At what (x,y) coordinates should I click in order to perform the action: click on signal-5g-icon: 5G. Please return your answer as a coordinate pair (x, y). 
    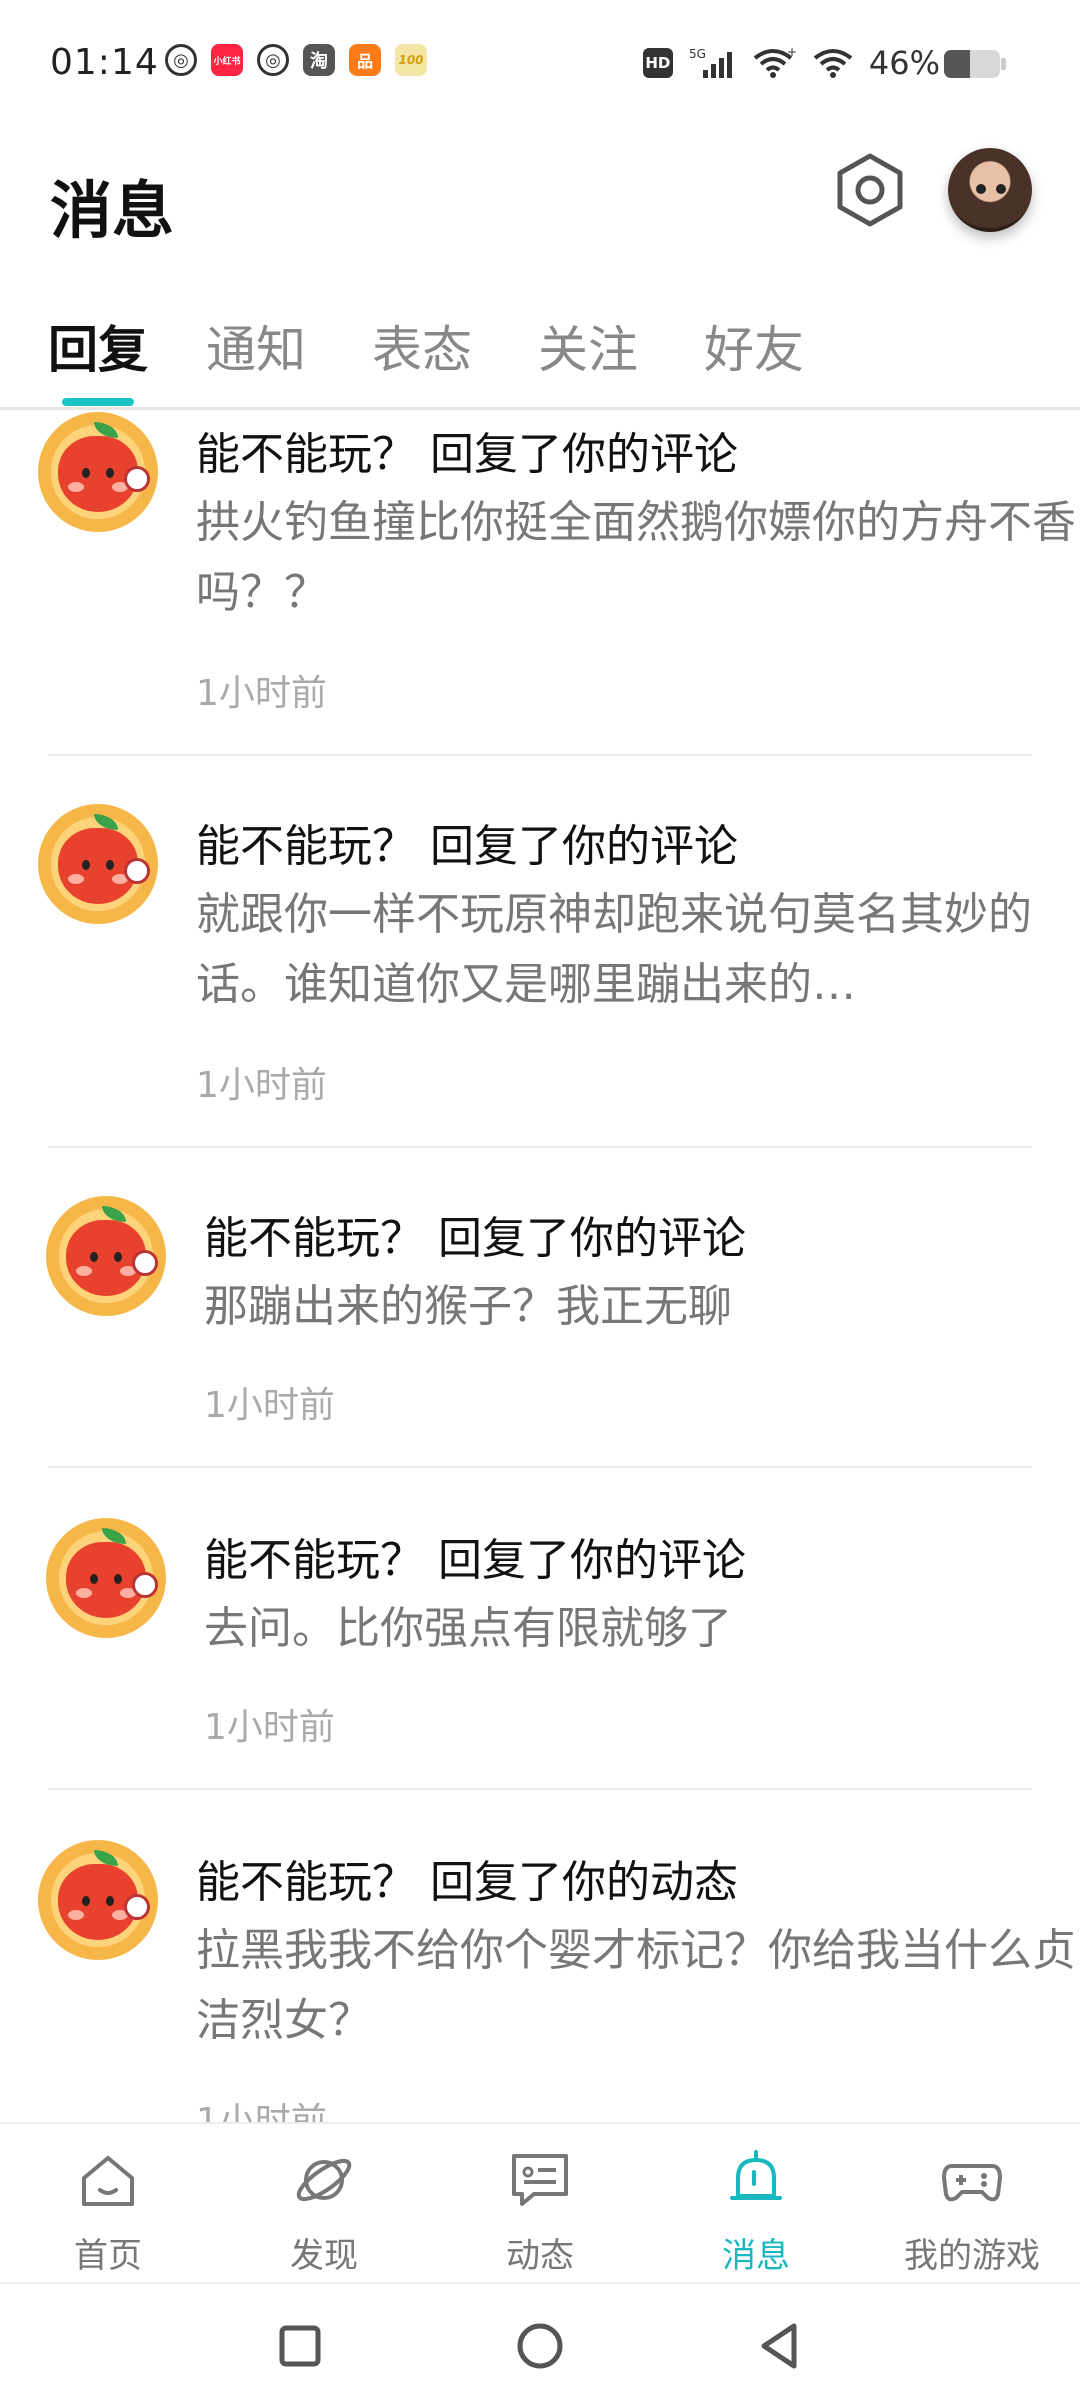
    Looking at the image, I should click on (710, 62).